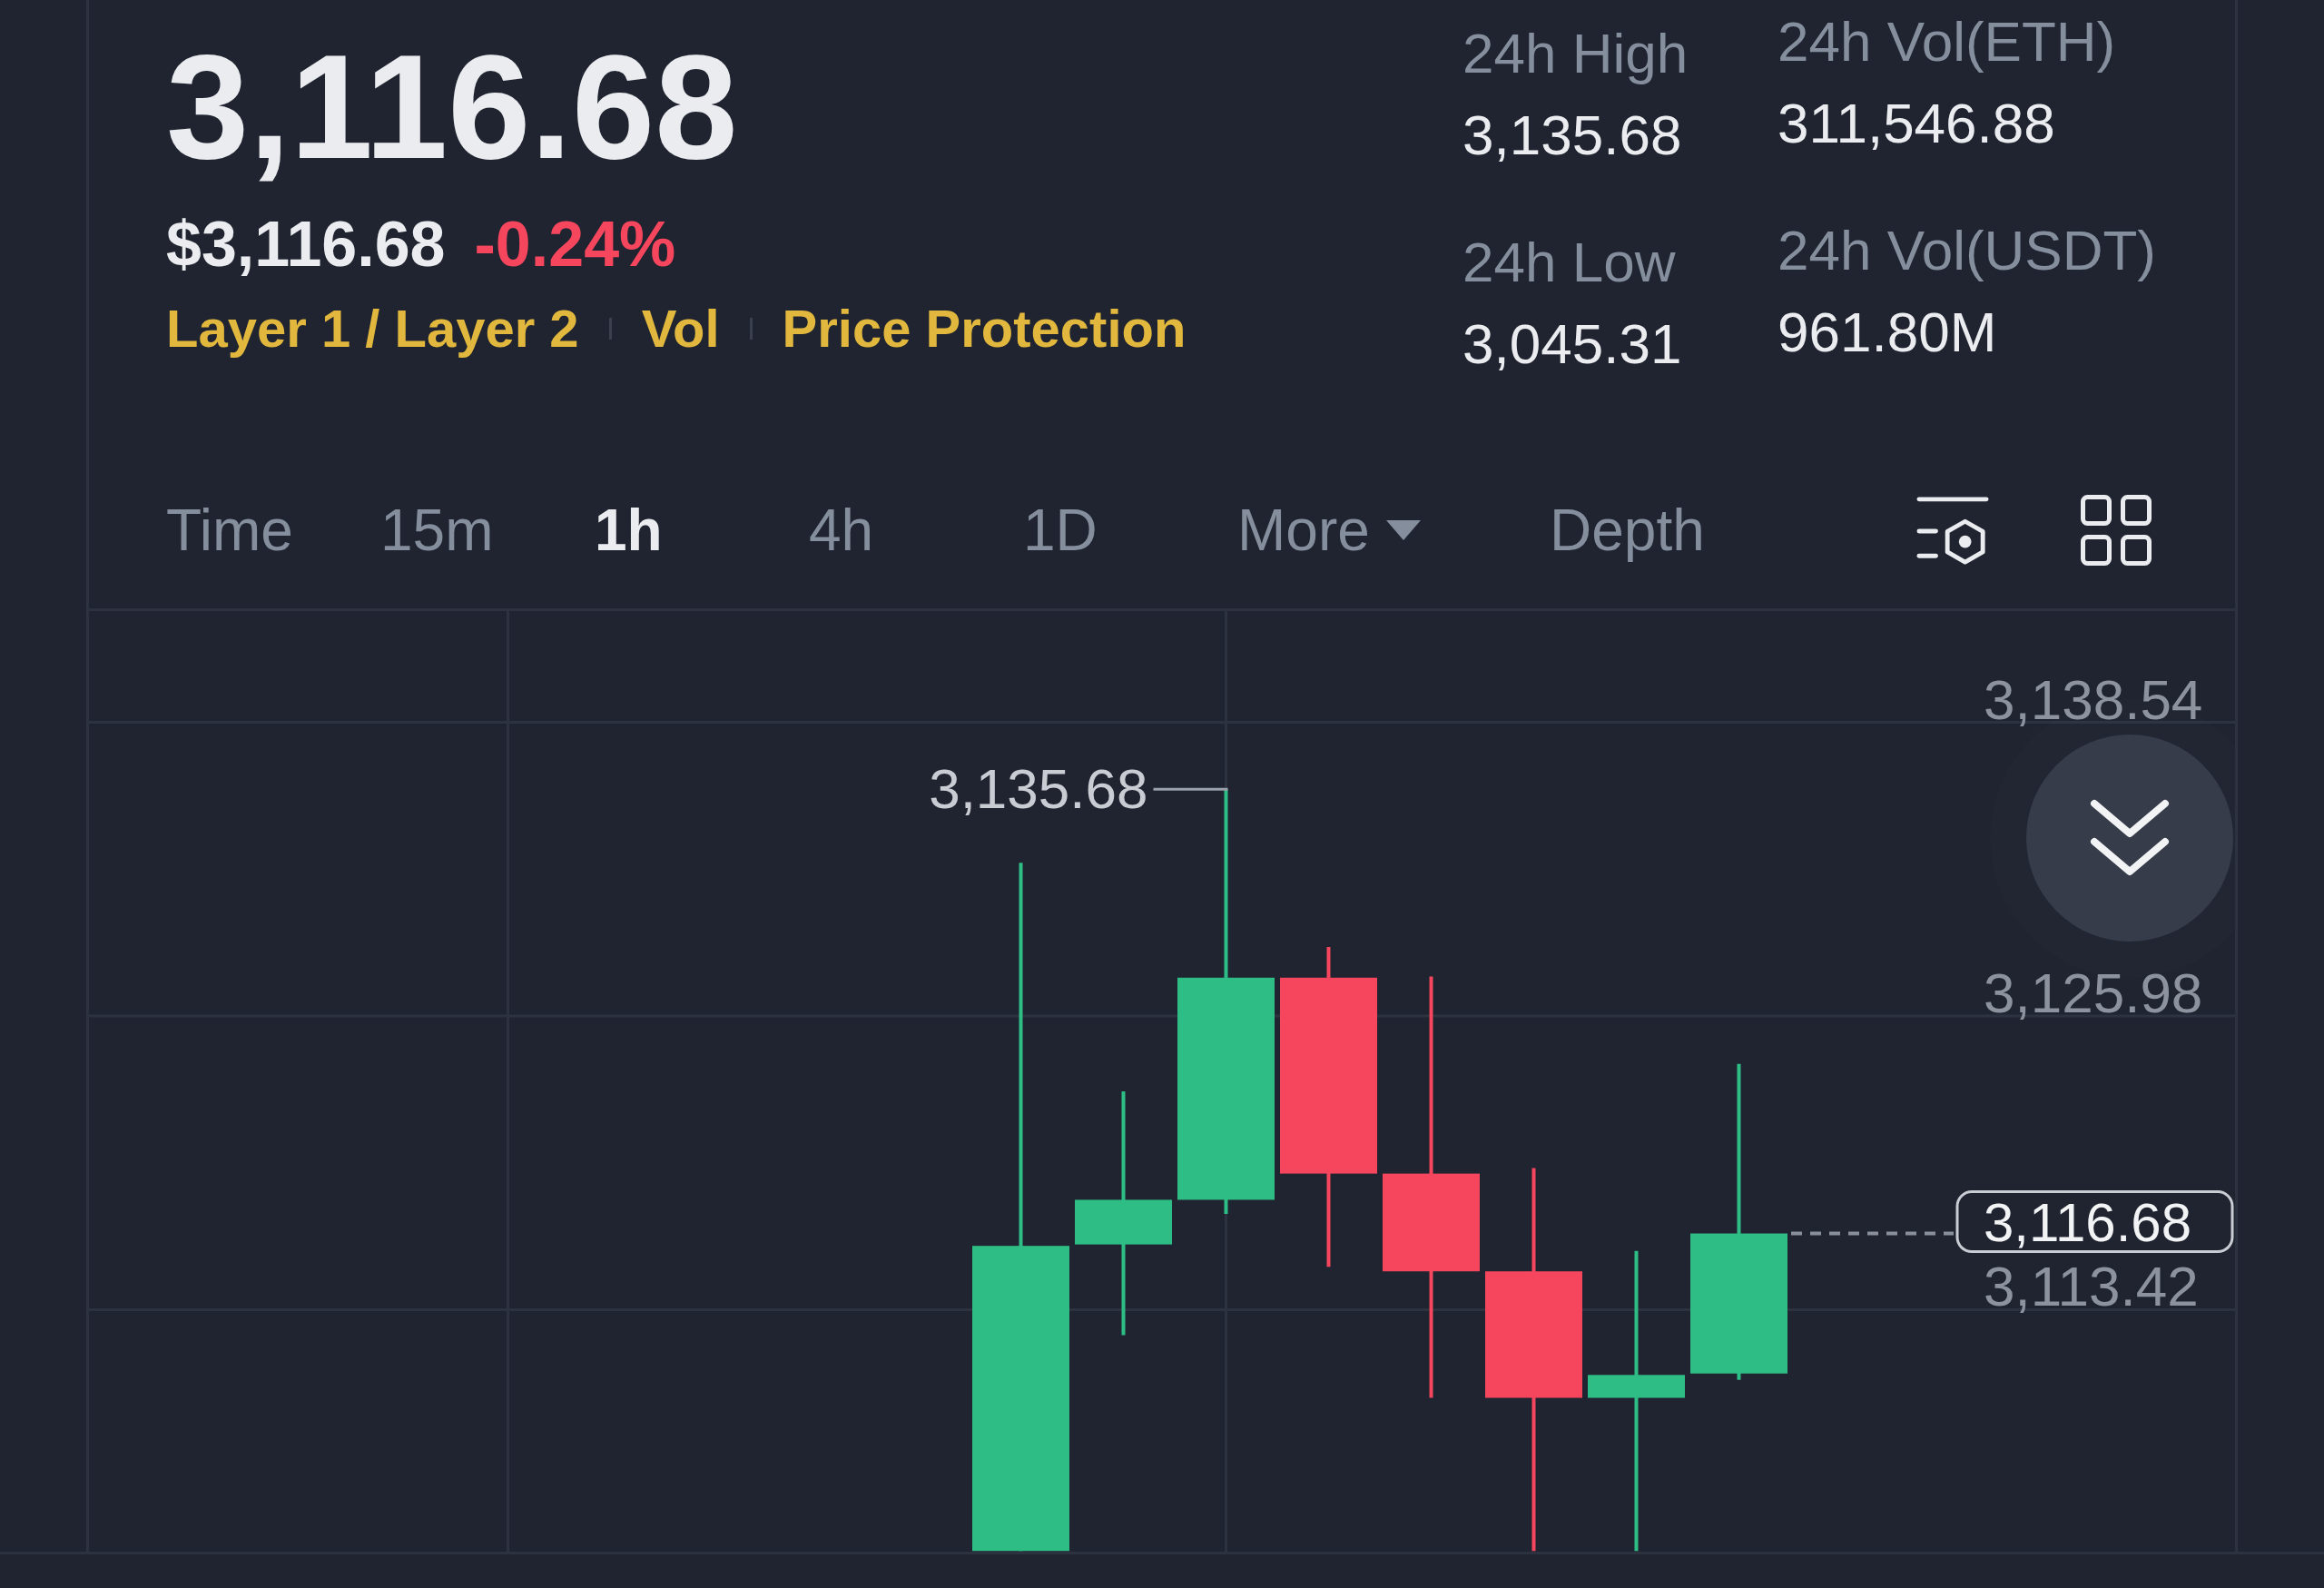  What do you see at coordinates (1329, 530) in the screenshot?
I see `tab: More` at bounding box center [1329, 530].